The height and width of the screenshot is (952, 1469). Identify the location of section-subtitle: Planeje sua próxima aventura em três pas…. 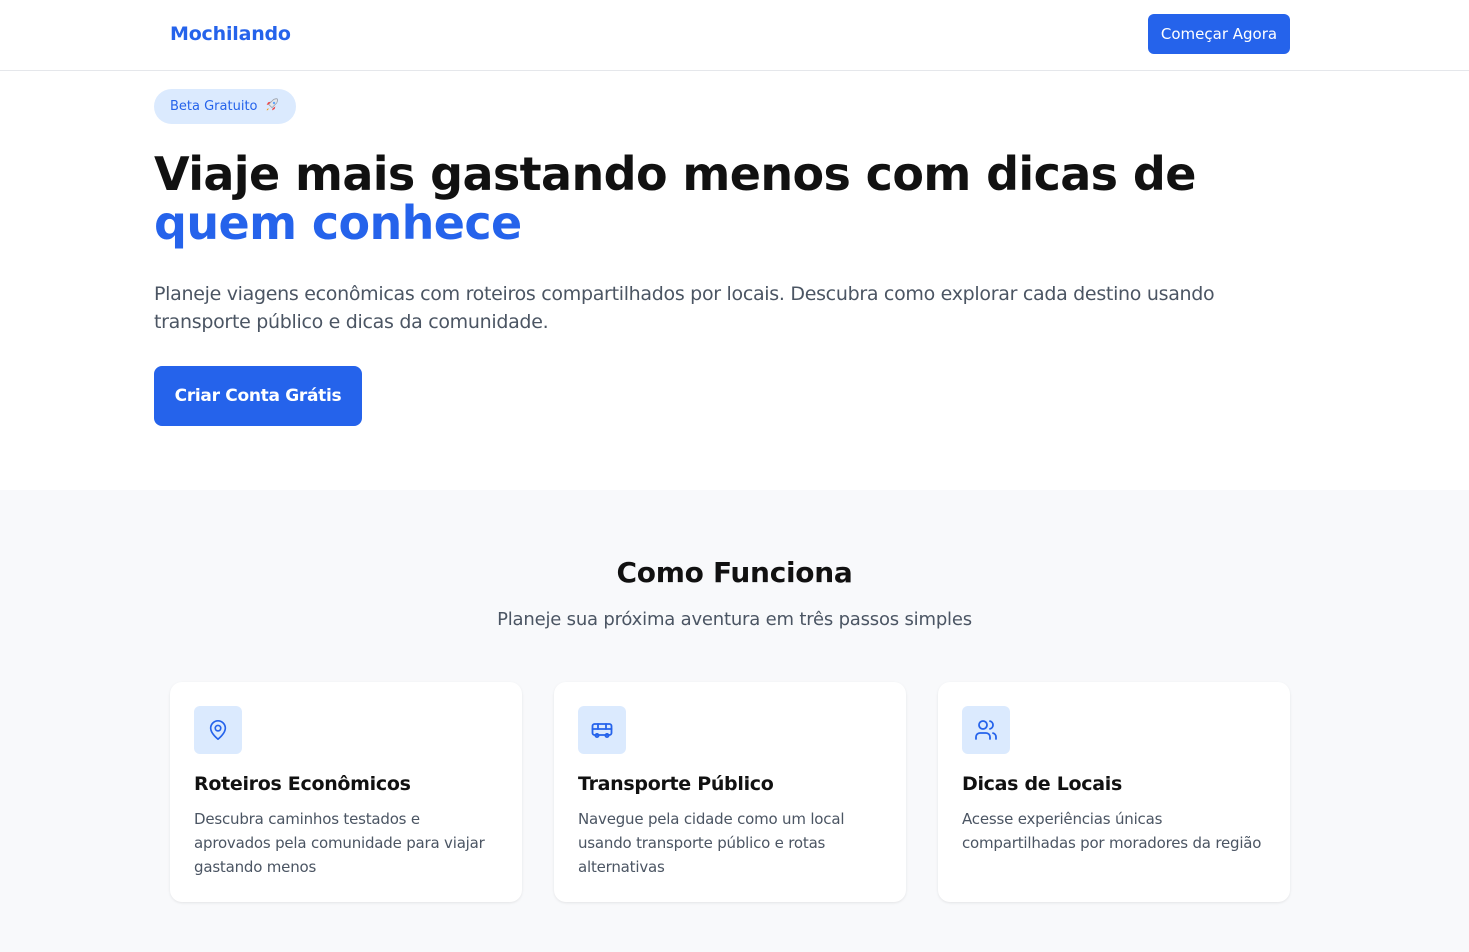
(734, 619).